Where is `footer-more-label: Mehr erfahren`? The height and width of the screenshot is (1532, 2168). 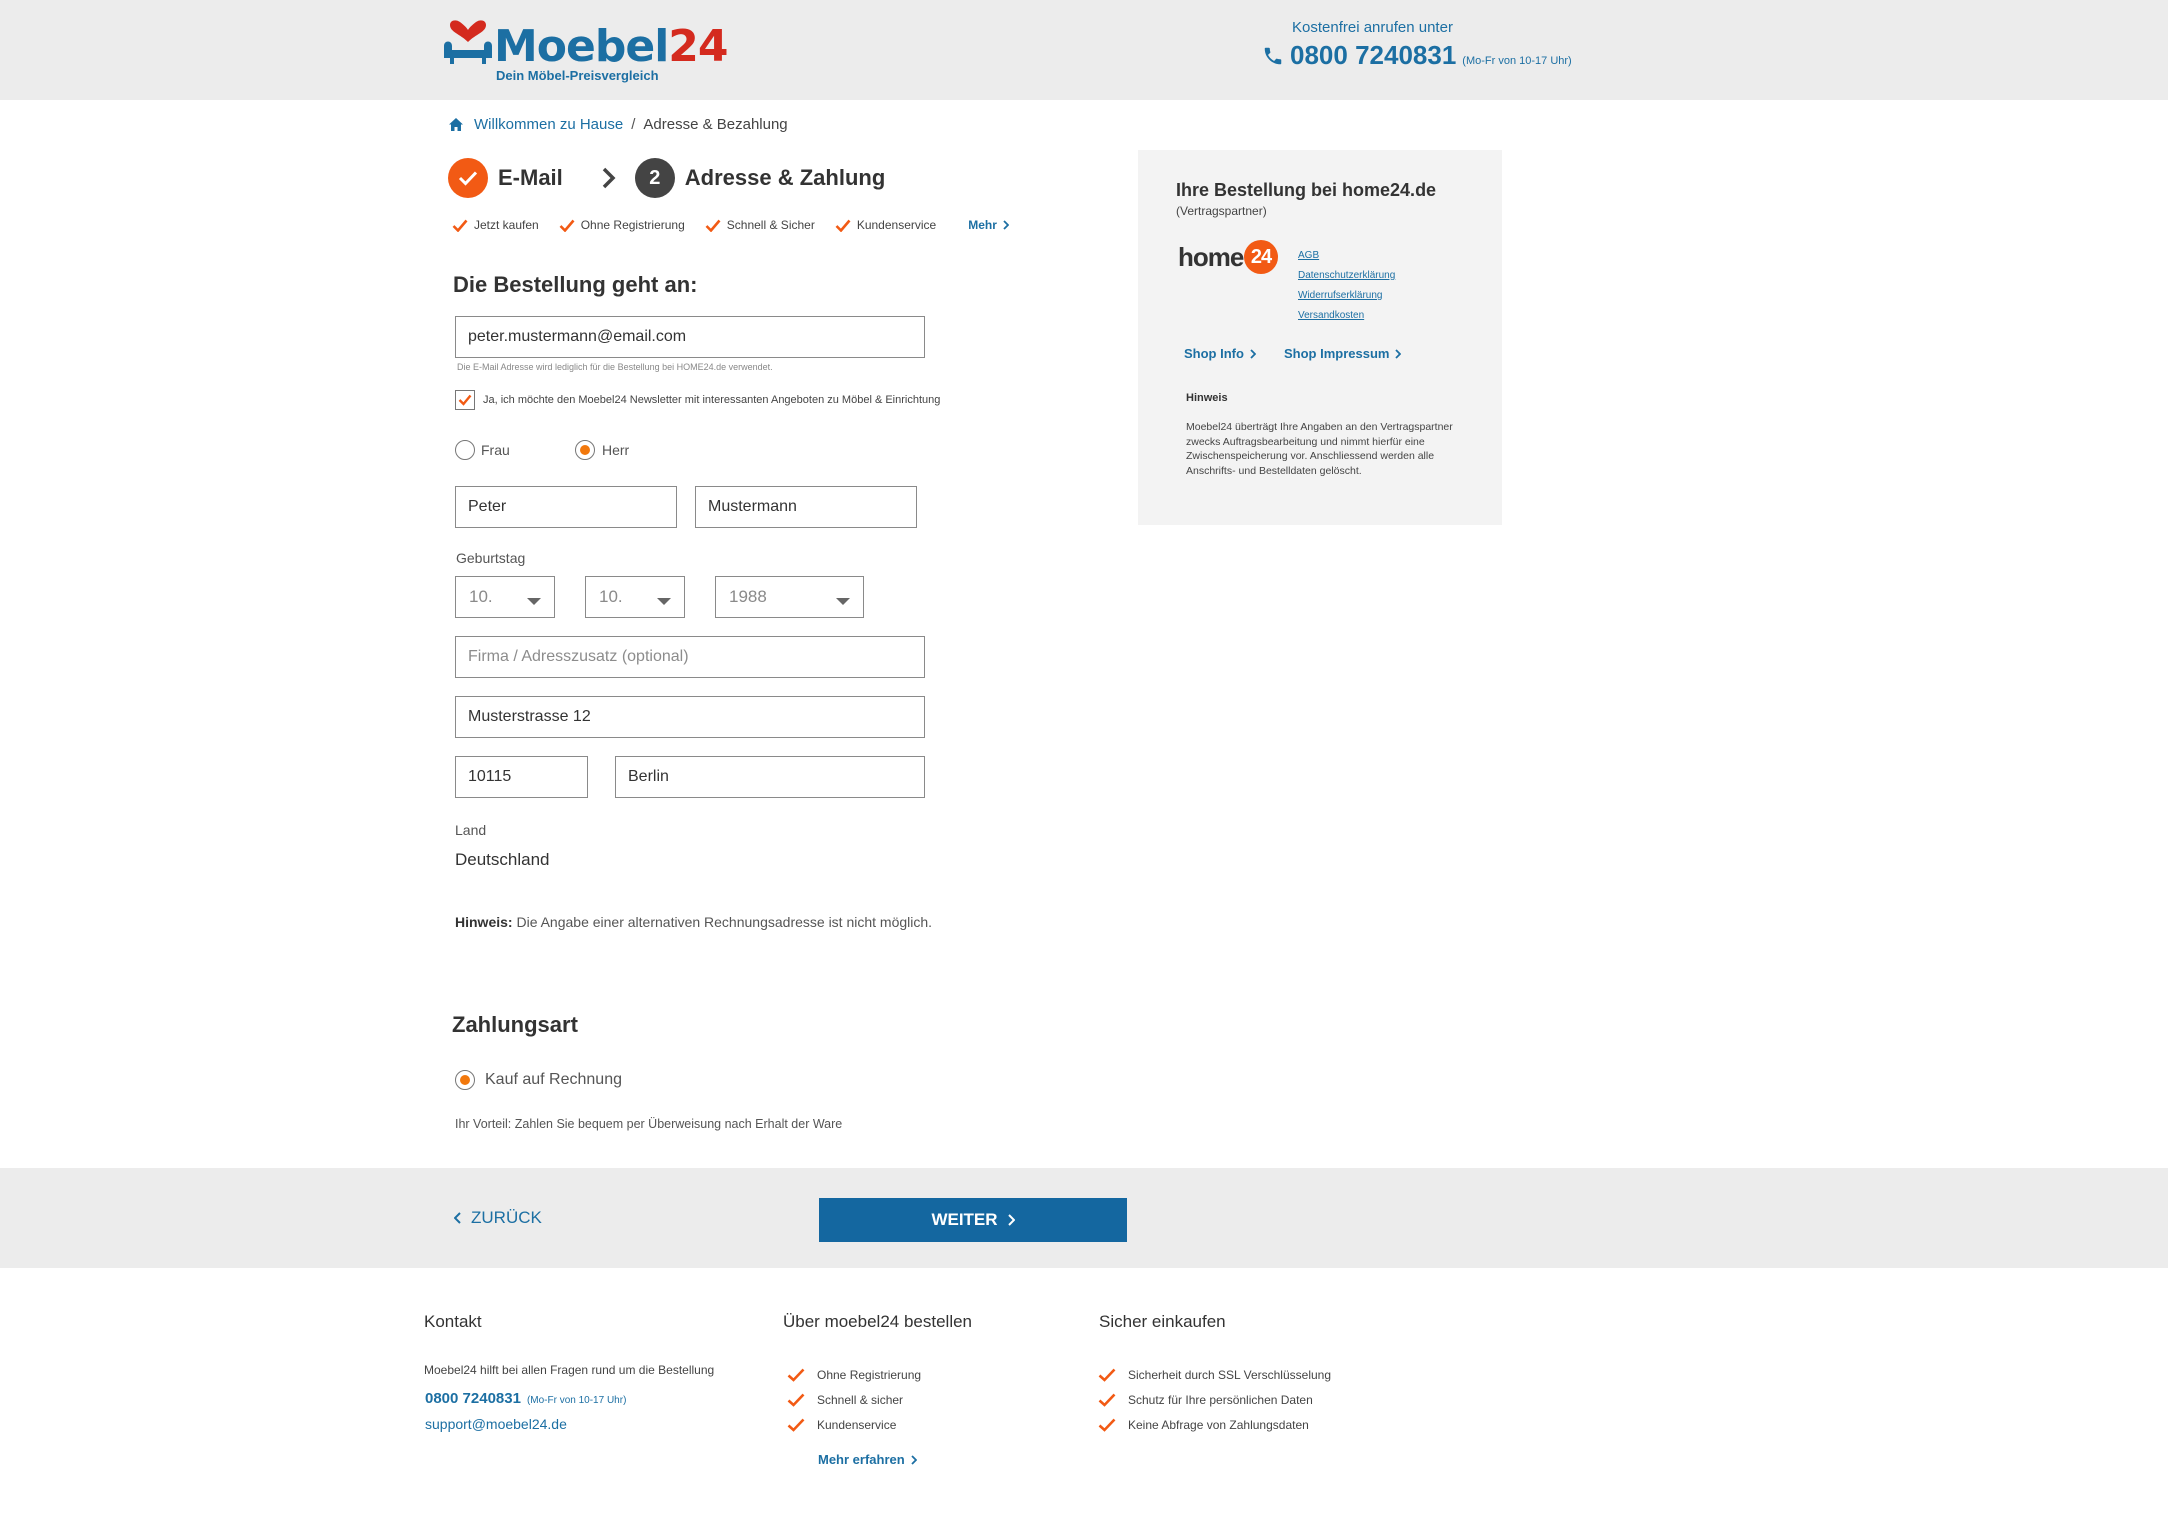
footer-more-label: Mehr erfahren is located at coordinates (861, 1459).